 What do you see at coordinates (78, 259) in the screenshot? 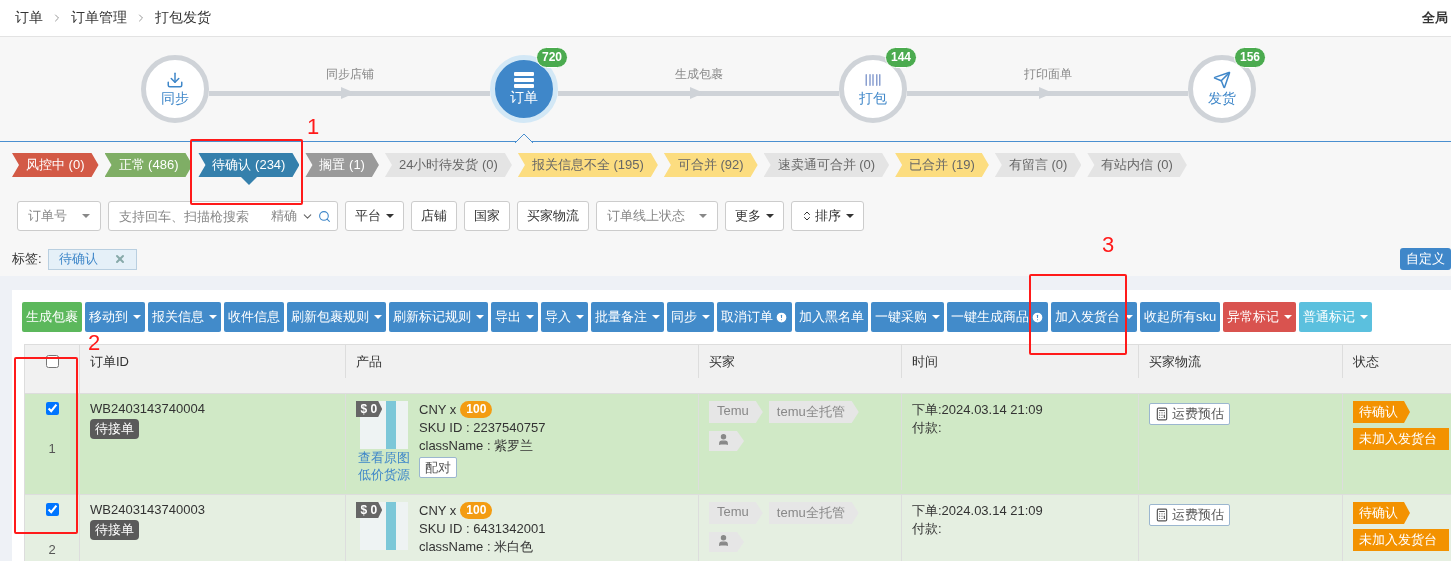
I see `chip-text: 待确认` at bounding box center [78, 259].